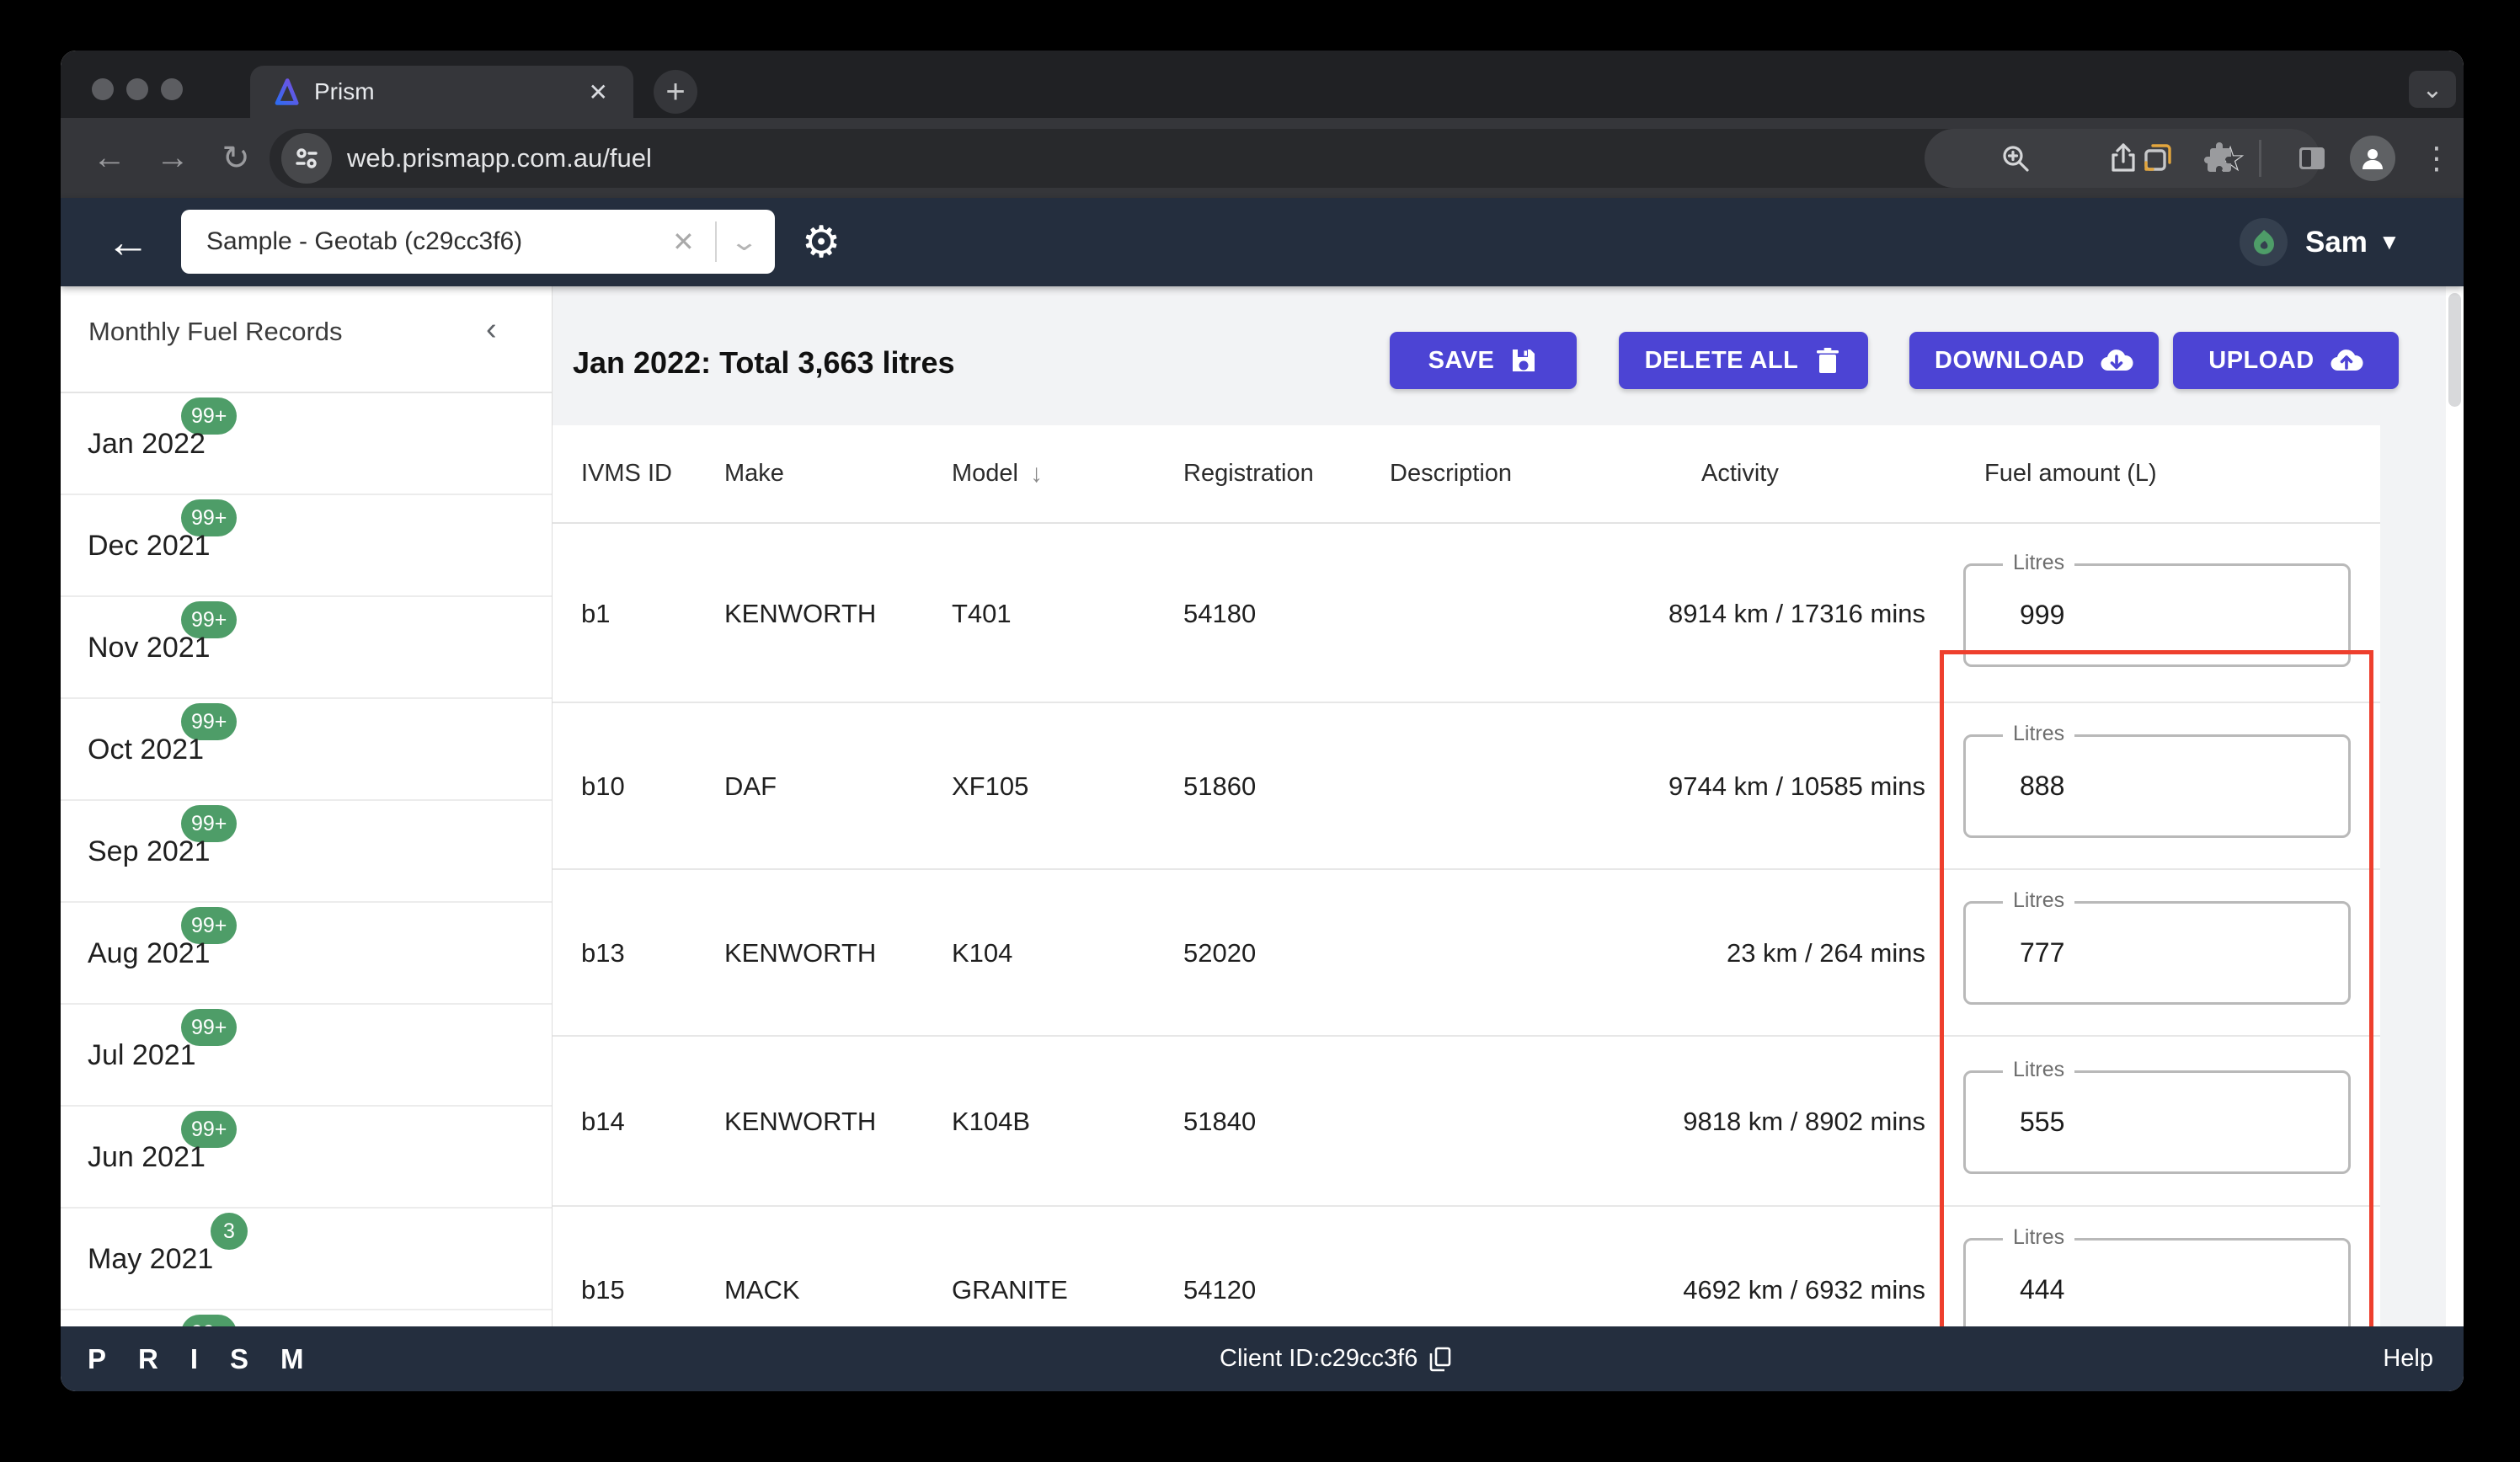 Image resolution: width=2520 pixels, height=1462 pixels. I want to click on site-settings-icon, so click(306, 158).